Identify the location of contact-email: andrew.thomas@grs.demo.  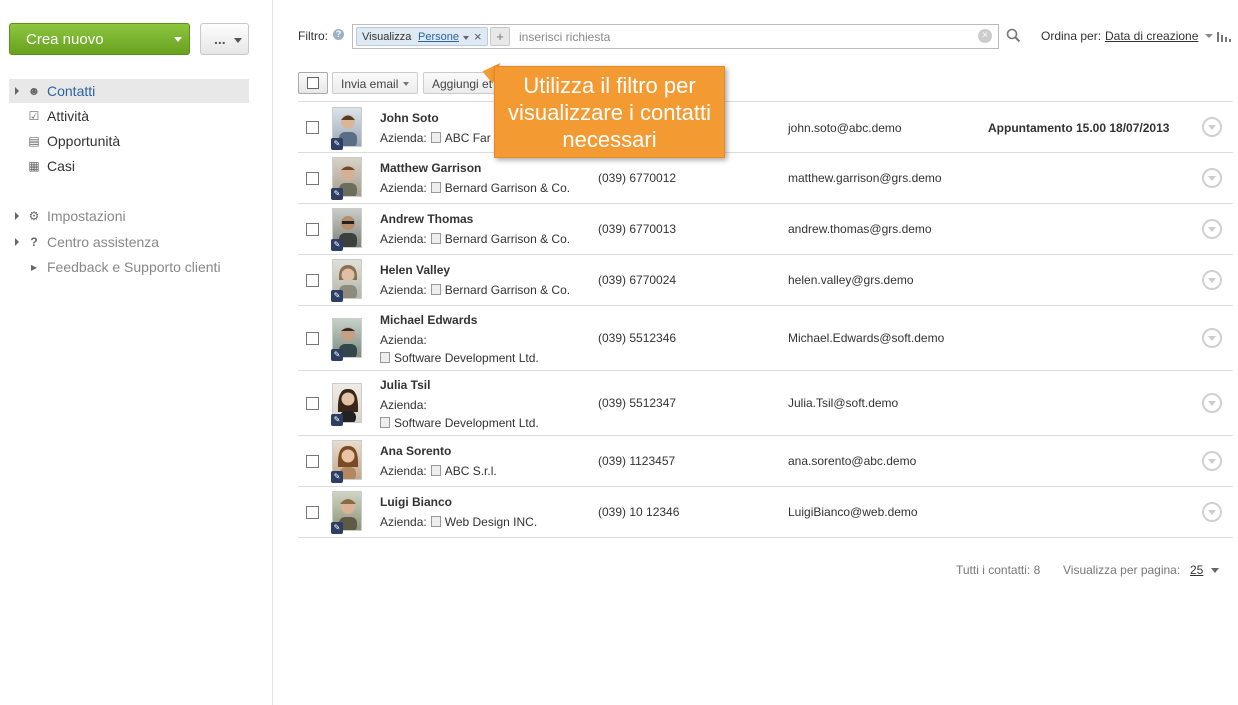
(860, 229).